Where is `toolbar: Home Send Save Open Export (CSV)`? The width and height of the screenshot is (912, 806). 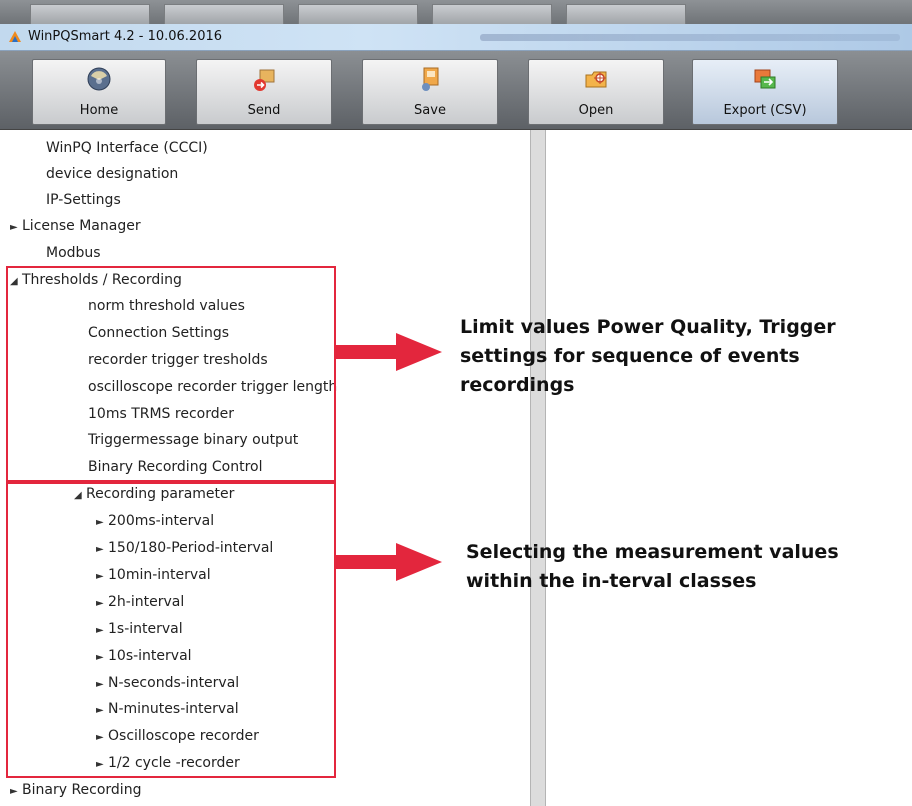
toolbar: Home Send Save Open Export (CSV) is located at coordinates (456, 90).